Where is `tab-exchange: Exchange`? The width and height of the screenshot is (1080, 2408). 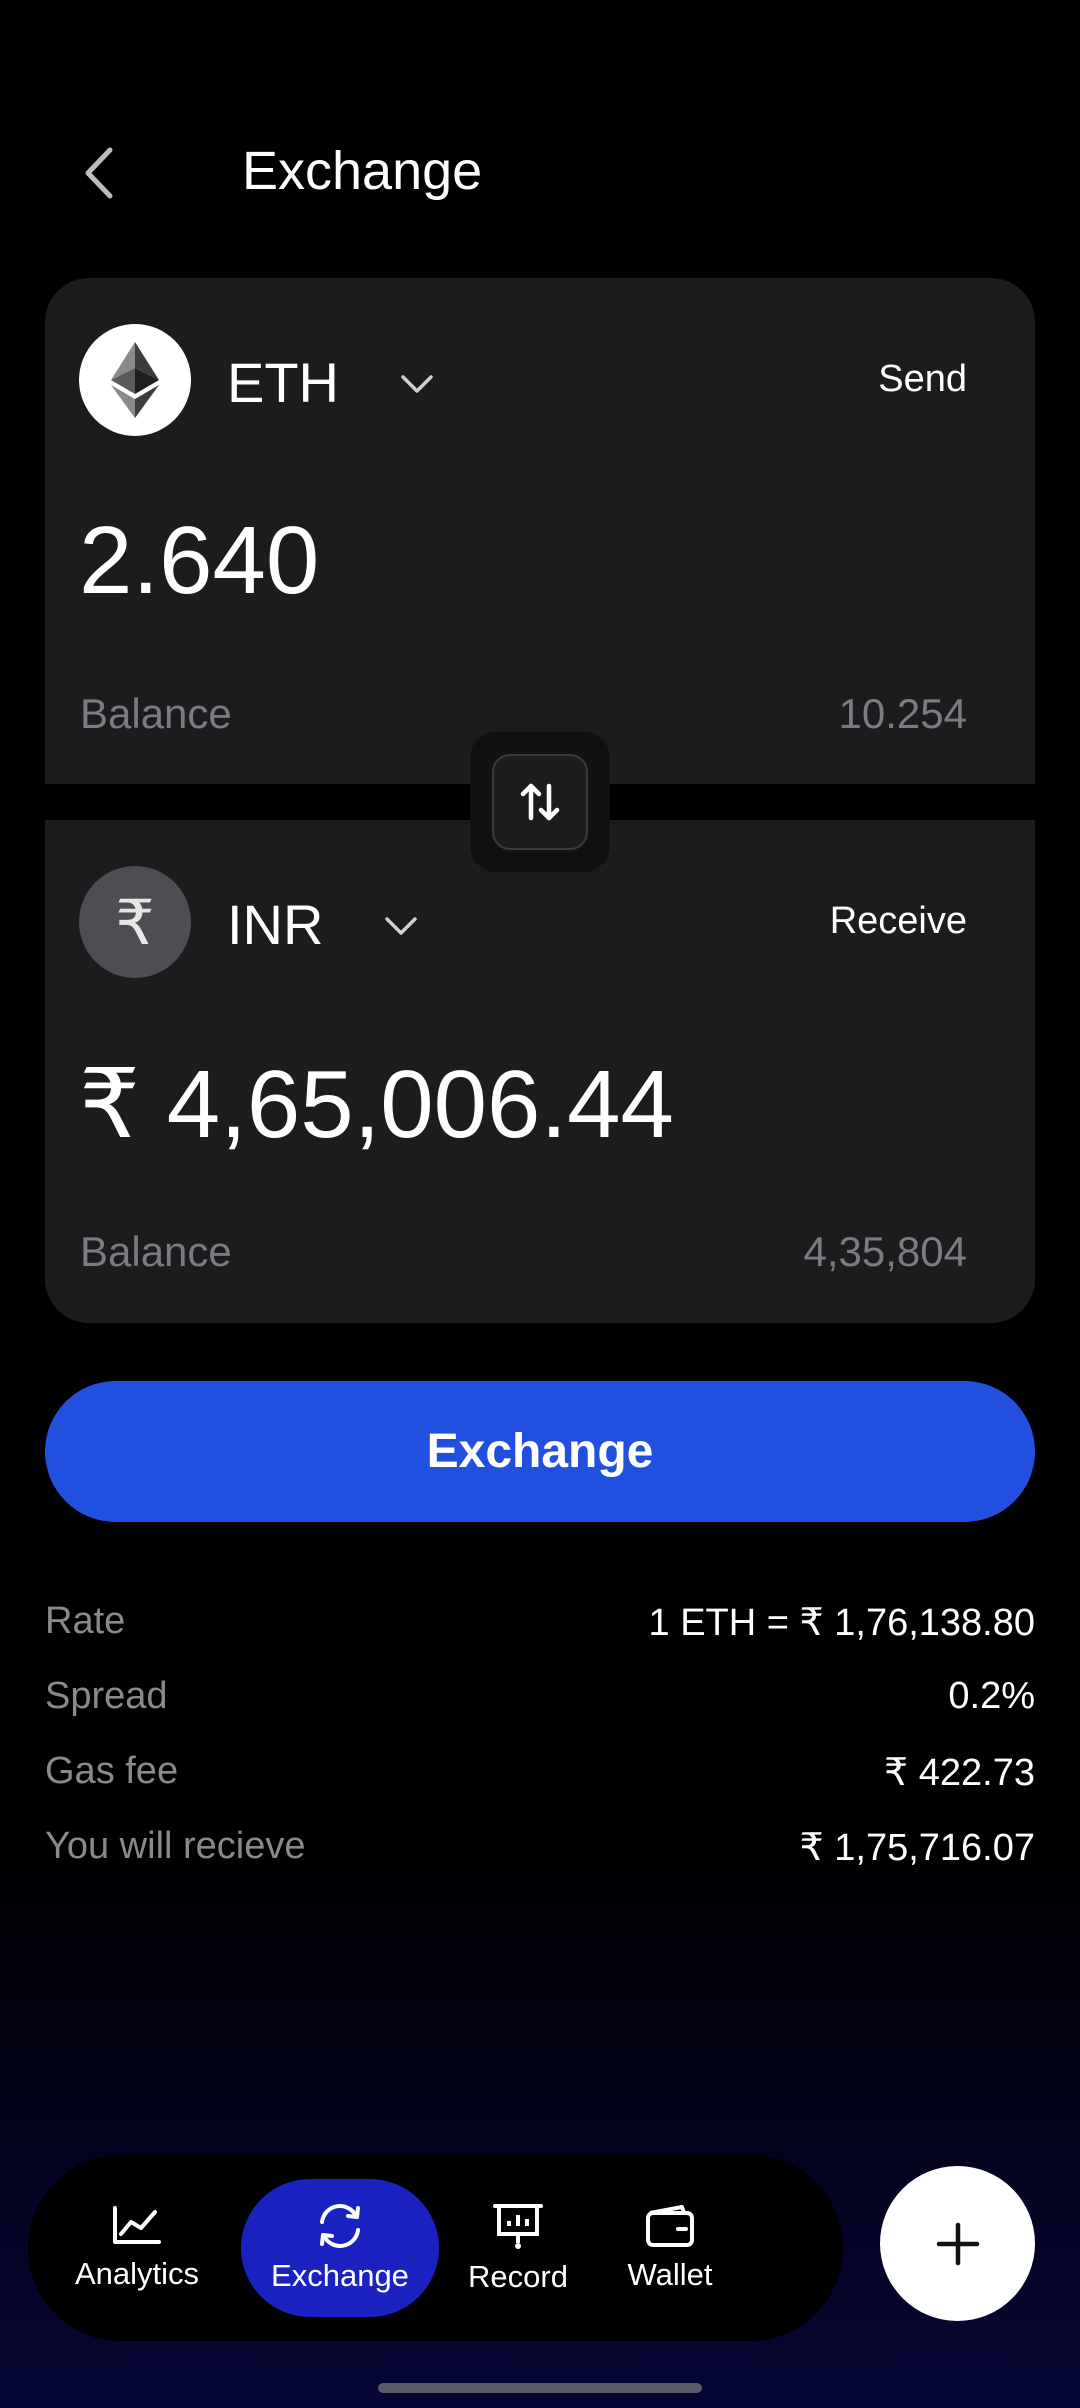 tab-exchange: Exchange is located at coordinates (340, 2248).